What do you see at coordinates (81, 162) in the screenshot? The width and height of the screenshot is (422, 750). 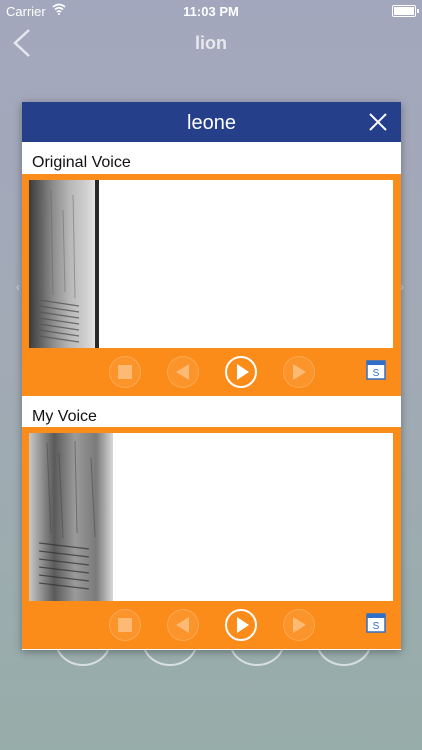 I see `original-voice-label: Original Voice` at bounding box center [81, 162].